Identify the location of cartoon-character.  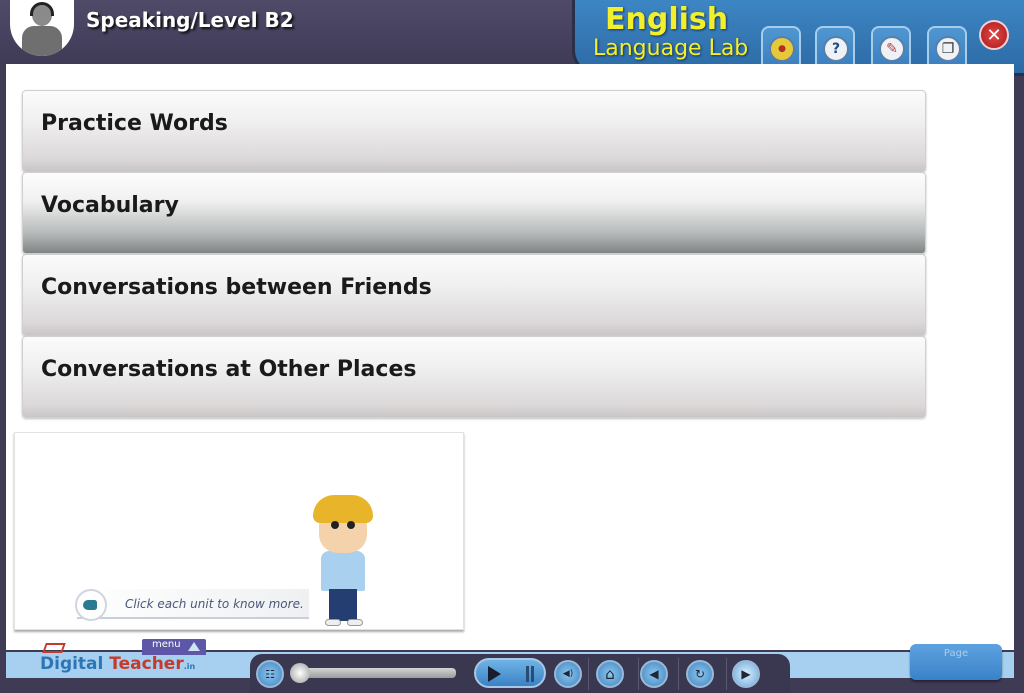
(346, 561).